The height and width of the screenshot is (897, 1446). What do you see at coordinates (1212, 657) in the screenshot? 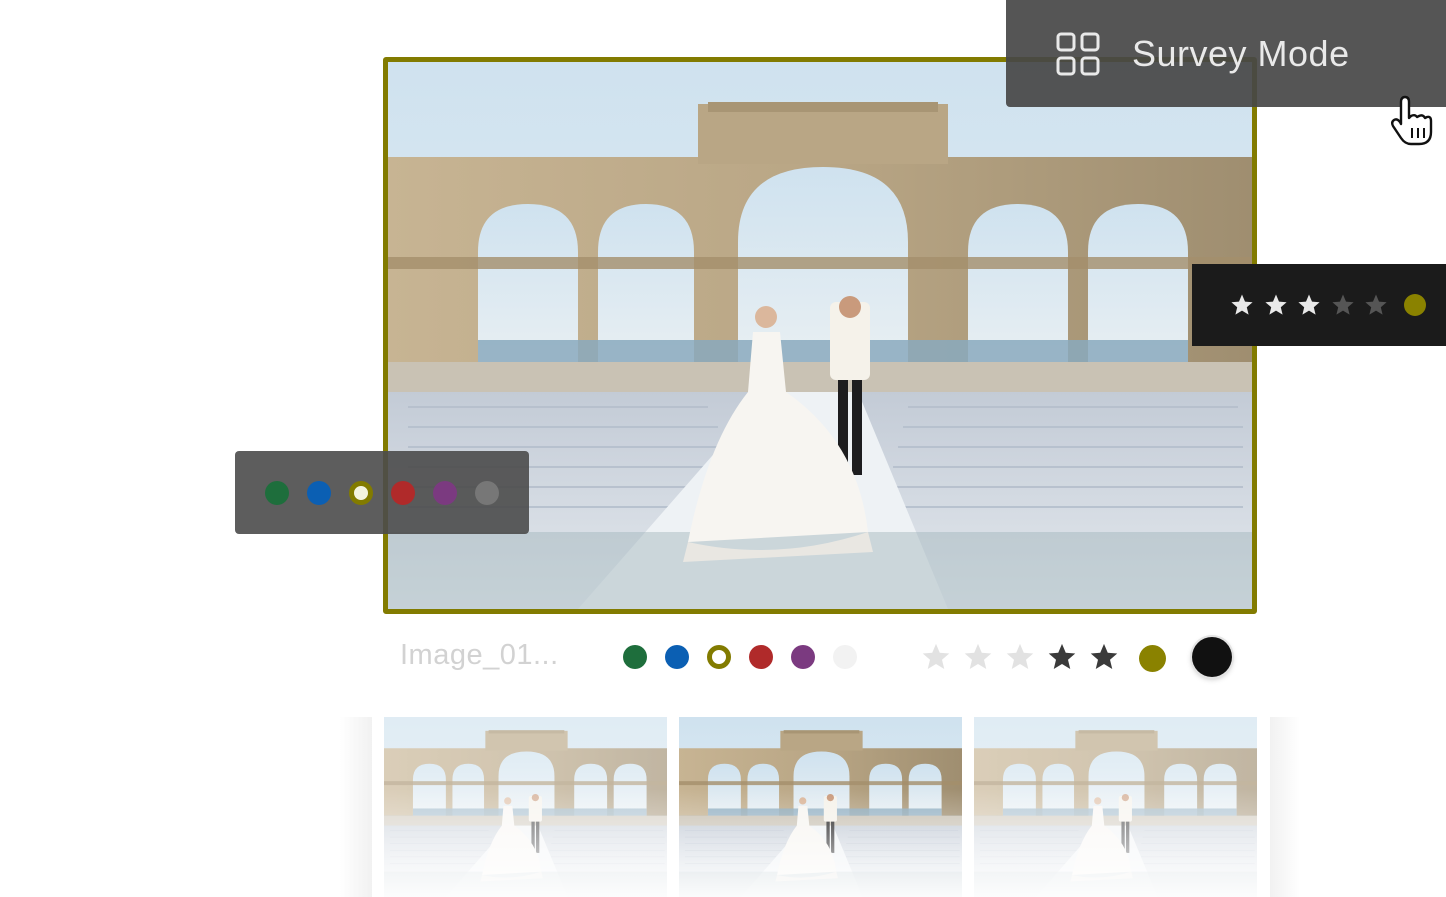
I see `color-swatch-button` at bounding box center [1212, 657].